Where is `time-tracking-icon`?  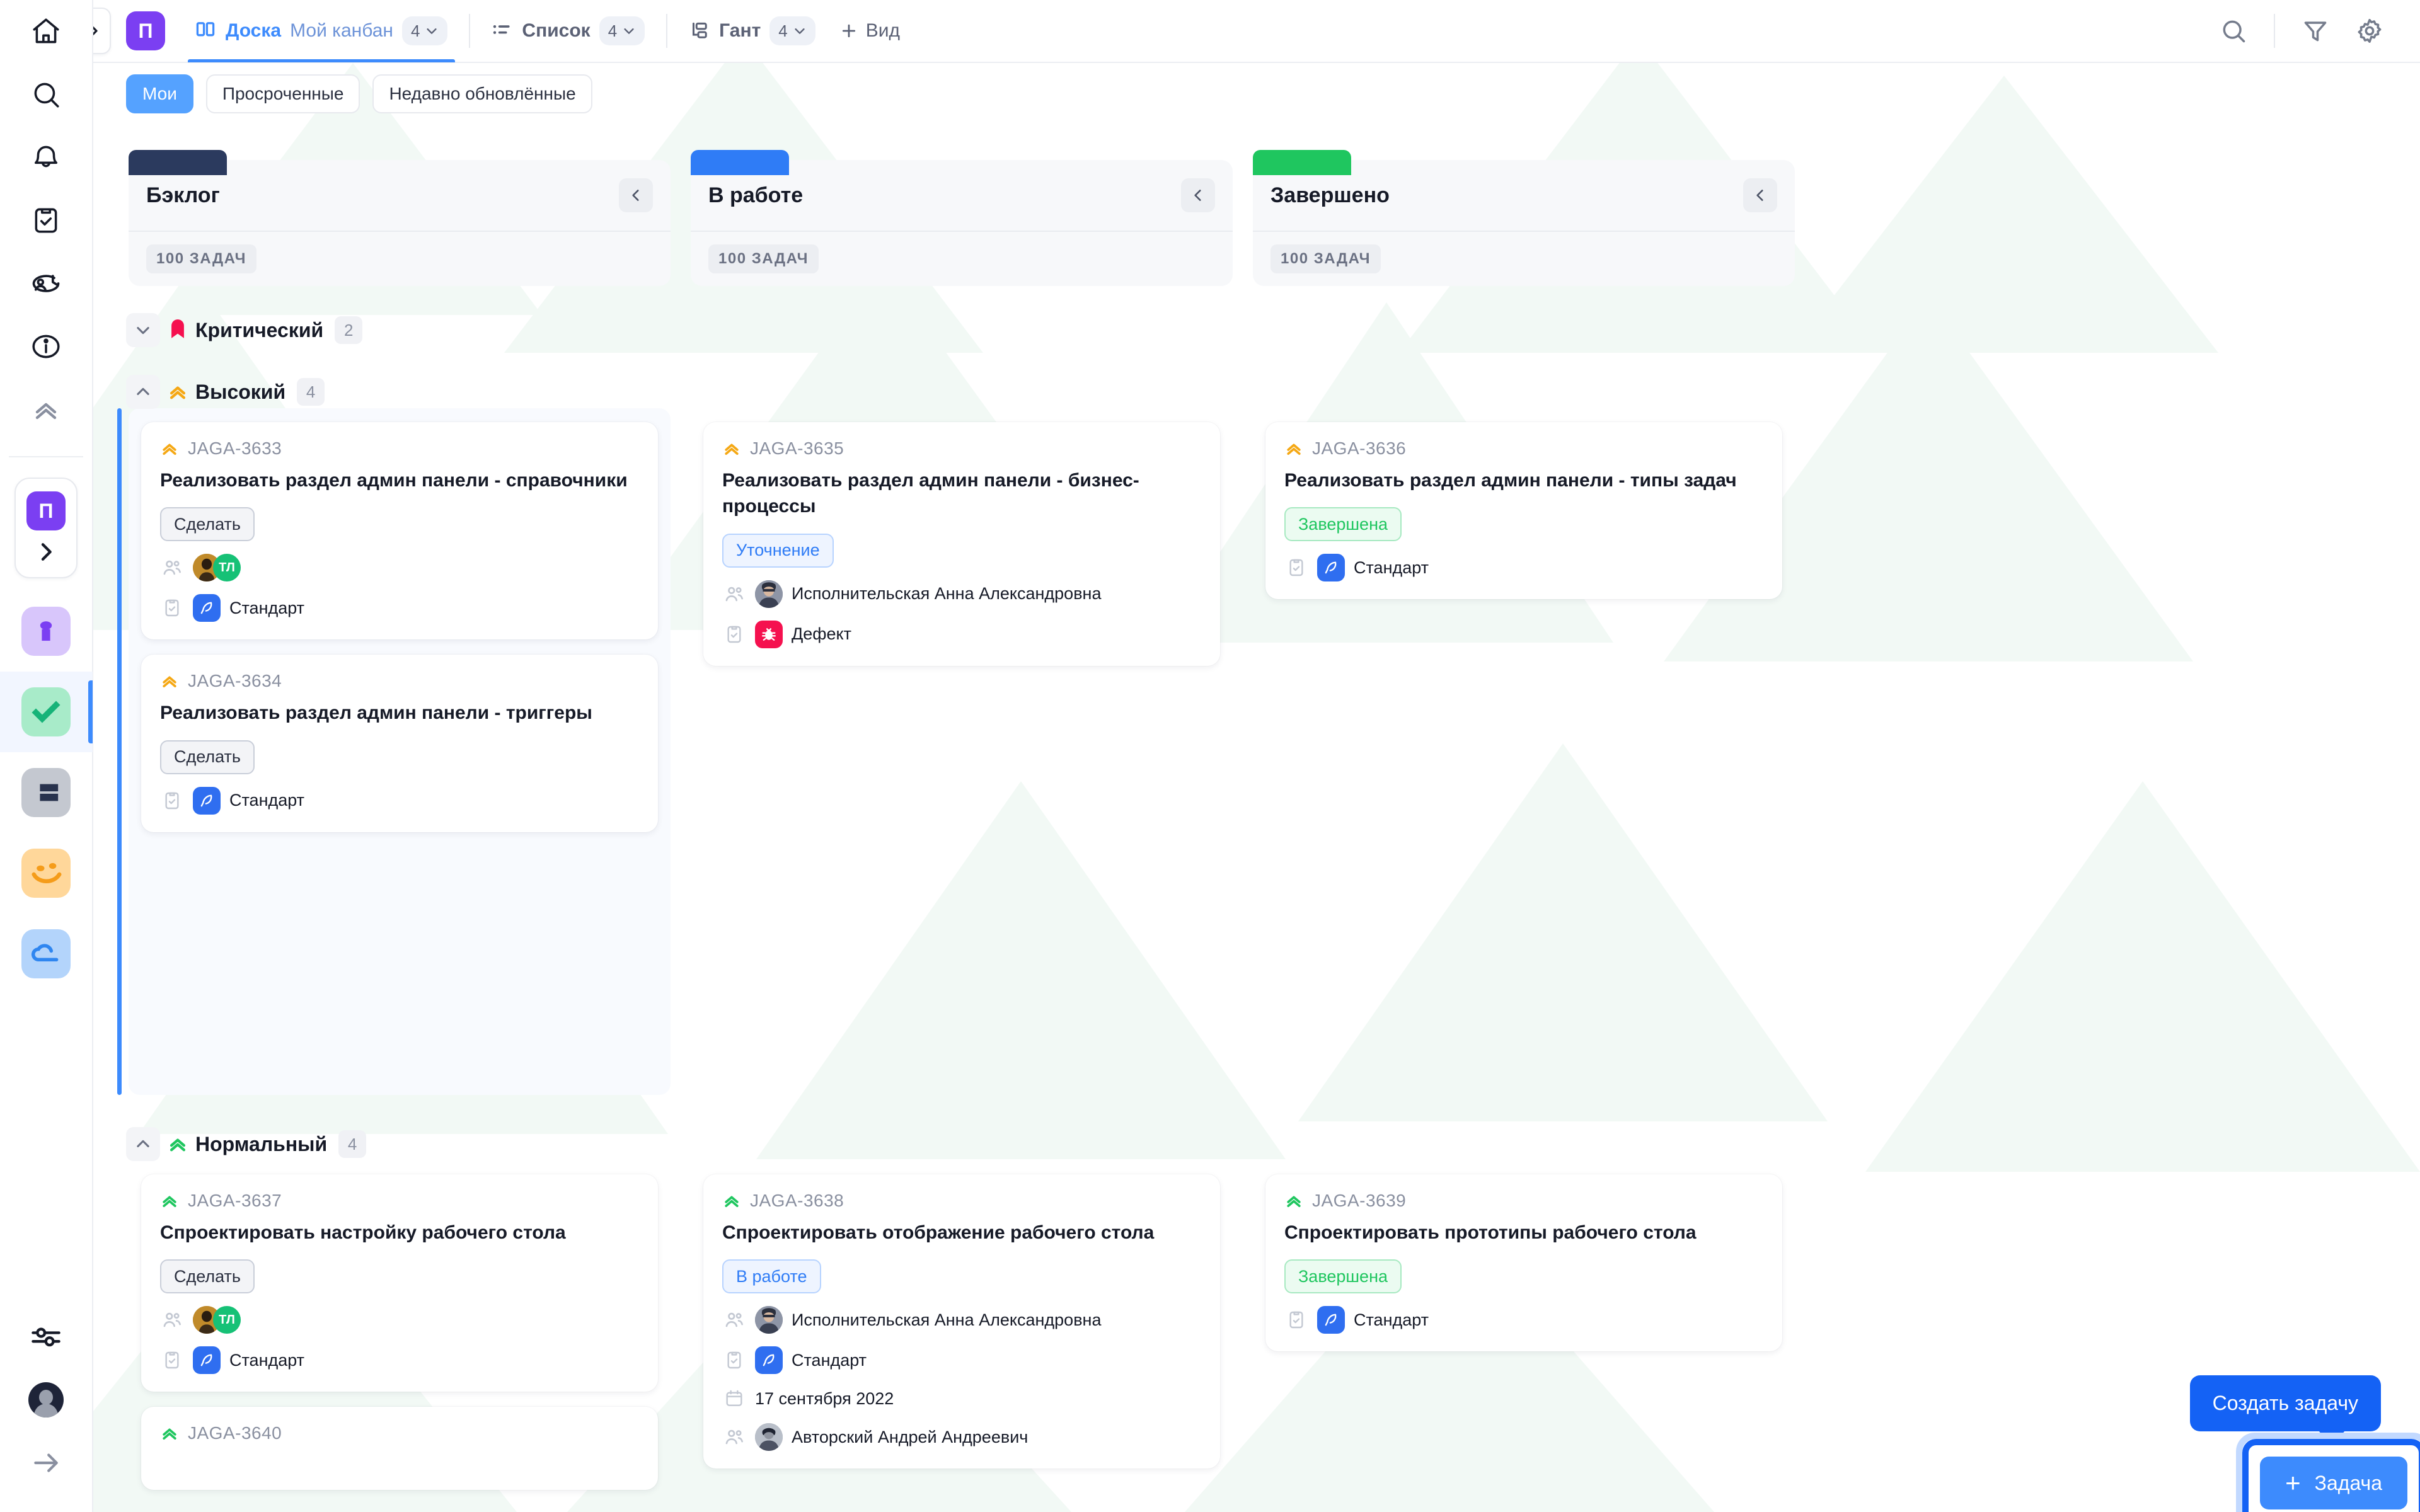 time-tracking-icon is located at coordinates (46, 283).